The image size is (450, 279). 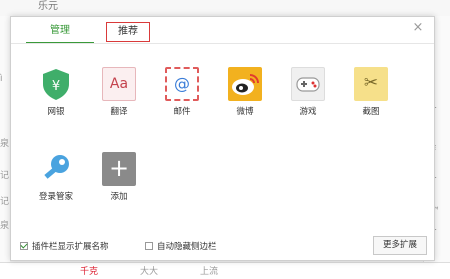 I want to click on extension-translate: Aa 翻译, so click(x=119, y=92).